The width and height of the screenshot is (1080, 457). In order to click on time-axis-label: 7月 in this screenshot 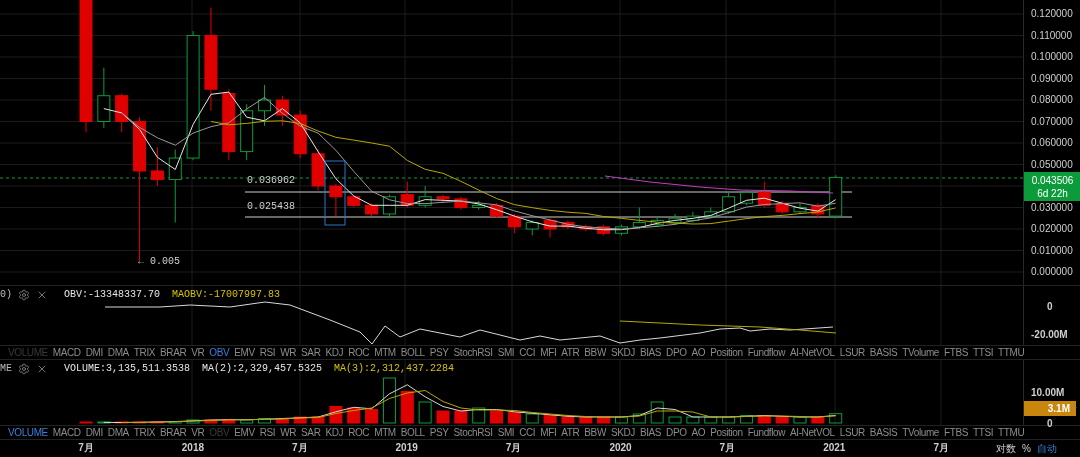, I will do `click(86, 448)`.